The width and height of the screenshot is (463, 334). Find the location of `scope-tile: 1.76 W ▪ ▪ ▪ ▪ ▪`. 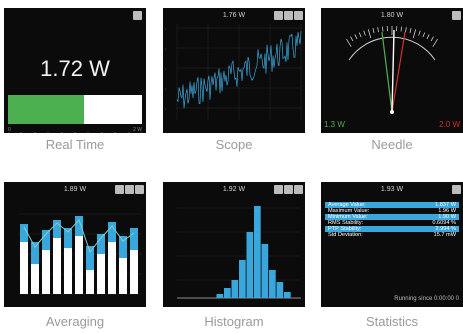

scope-tile: 1.76 W ▪ ▪ ▪ ▪ ▪ is located at coordinates (234, 70).